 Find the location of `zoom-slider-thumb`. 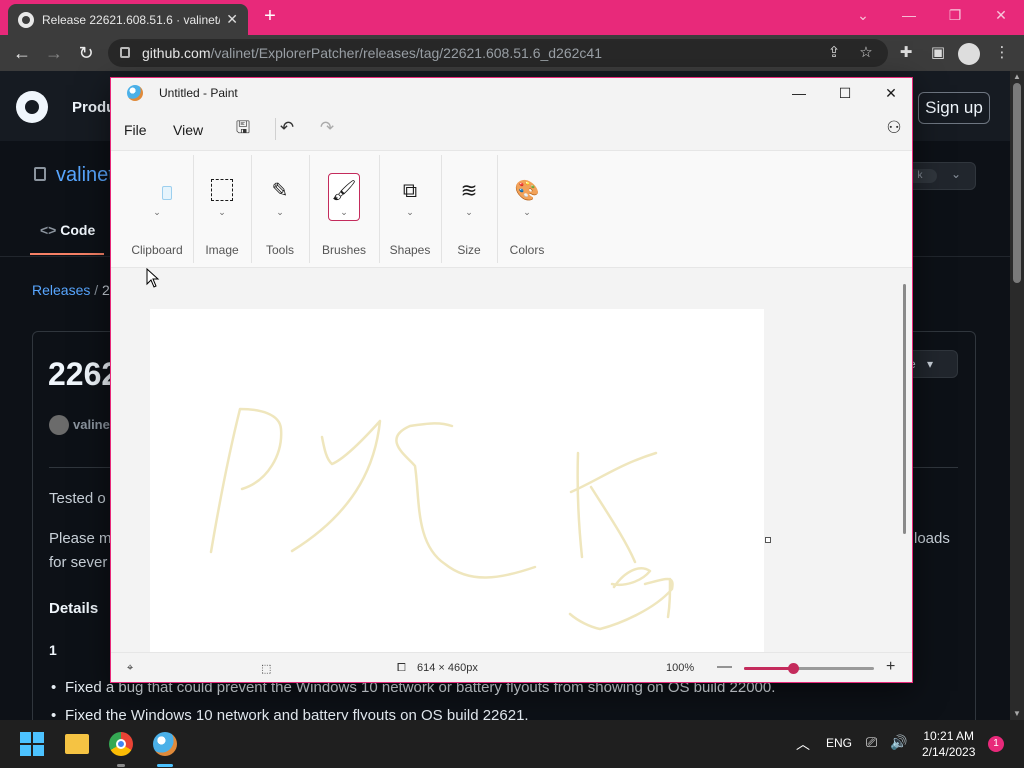

zoom-slider-thumb is located at coordinates (794, 668).